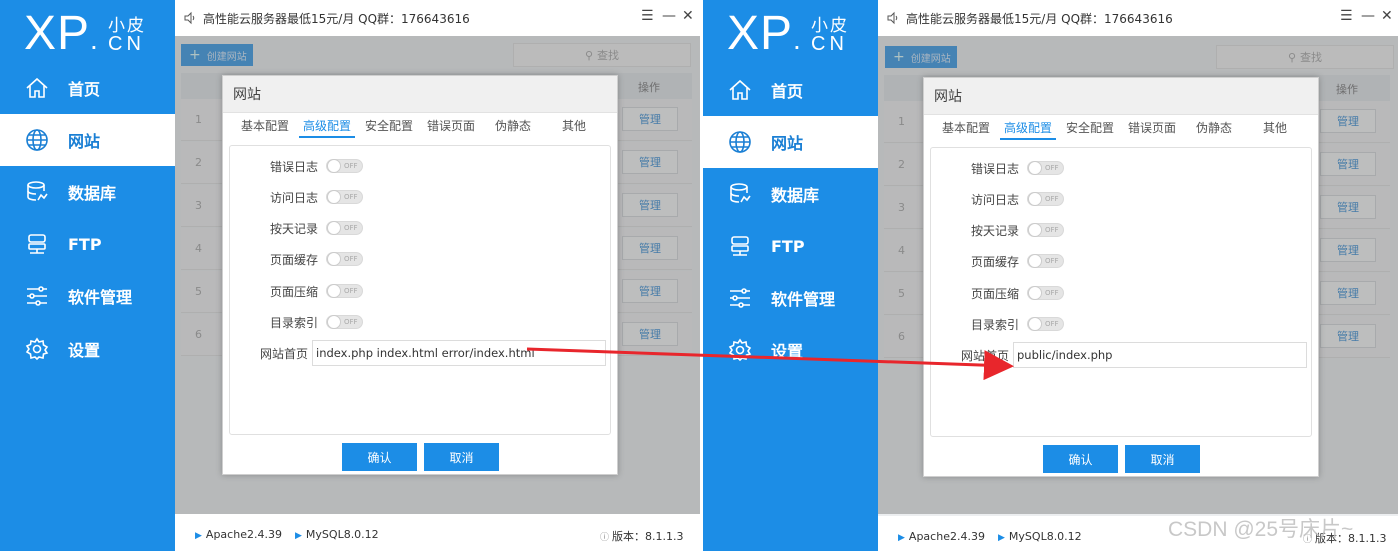 This screenshot has height=551, width=1398. I want to click on info-icon: ⓘ, so click(605, 538).